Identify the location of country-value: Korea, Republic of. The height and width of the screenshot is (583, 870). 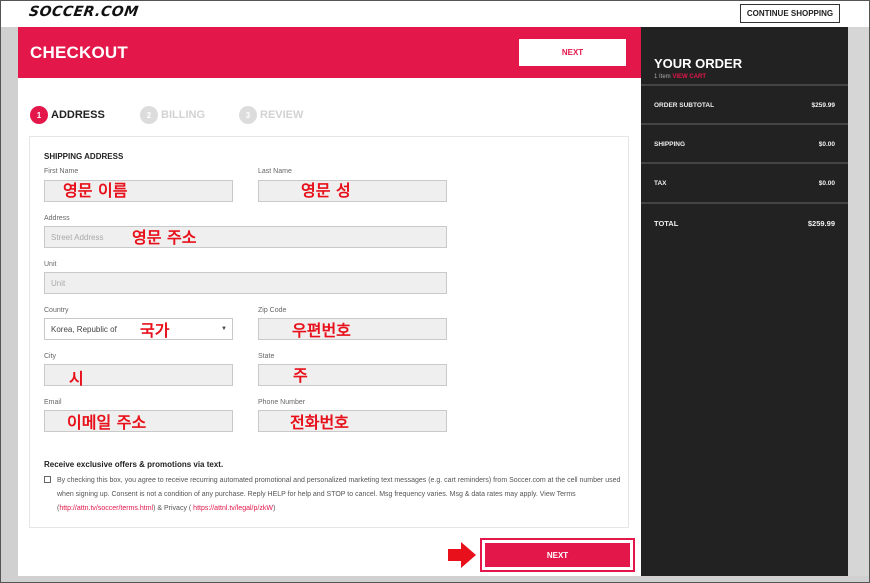
(84, 329).